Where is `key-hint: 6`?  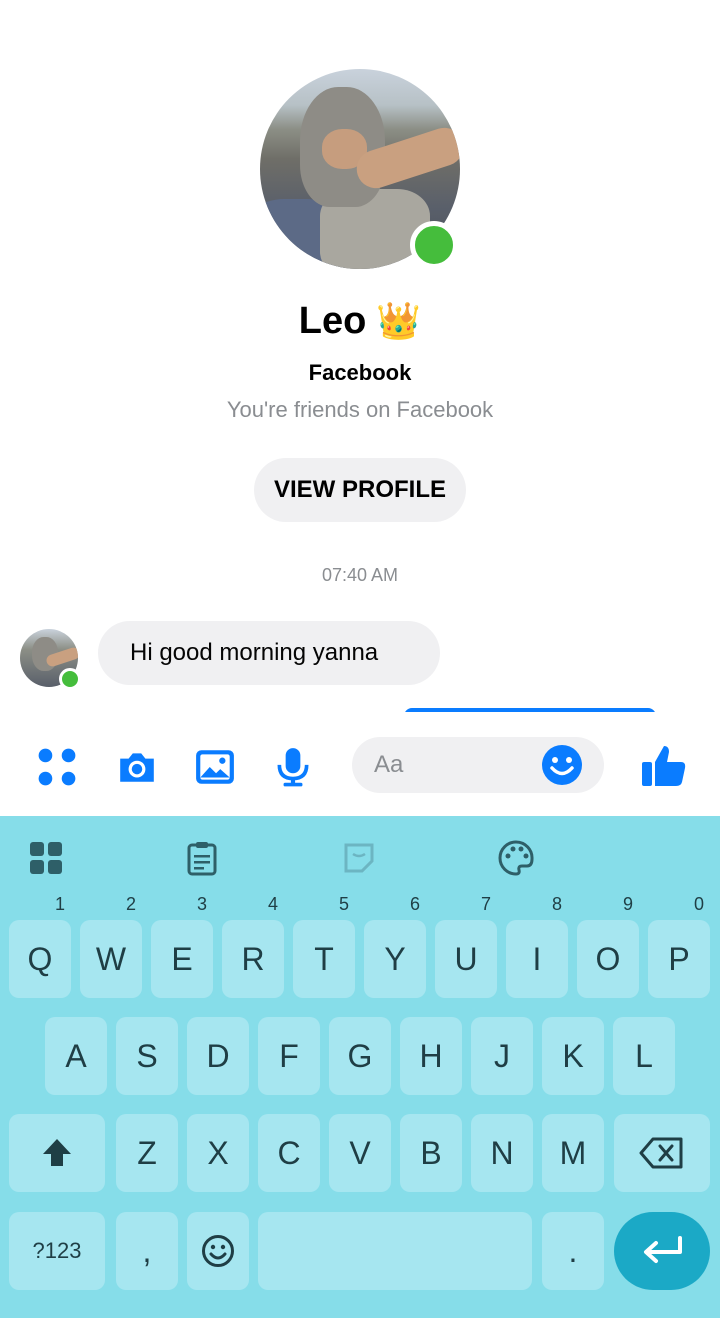 key-hint: 6 is located at coordinates (414, 904).